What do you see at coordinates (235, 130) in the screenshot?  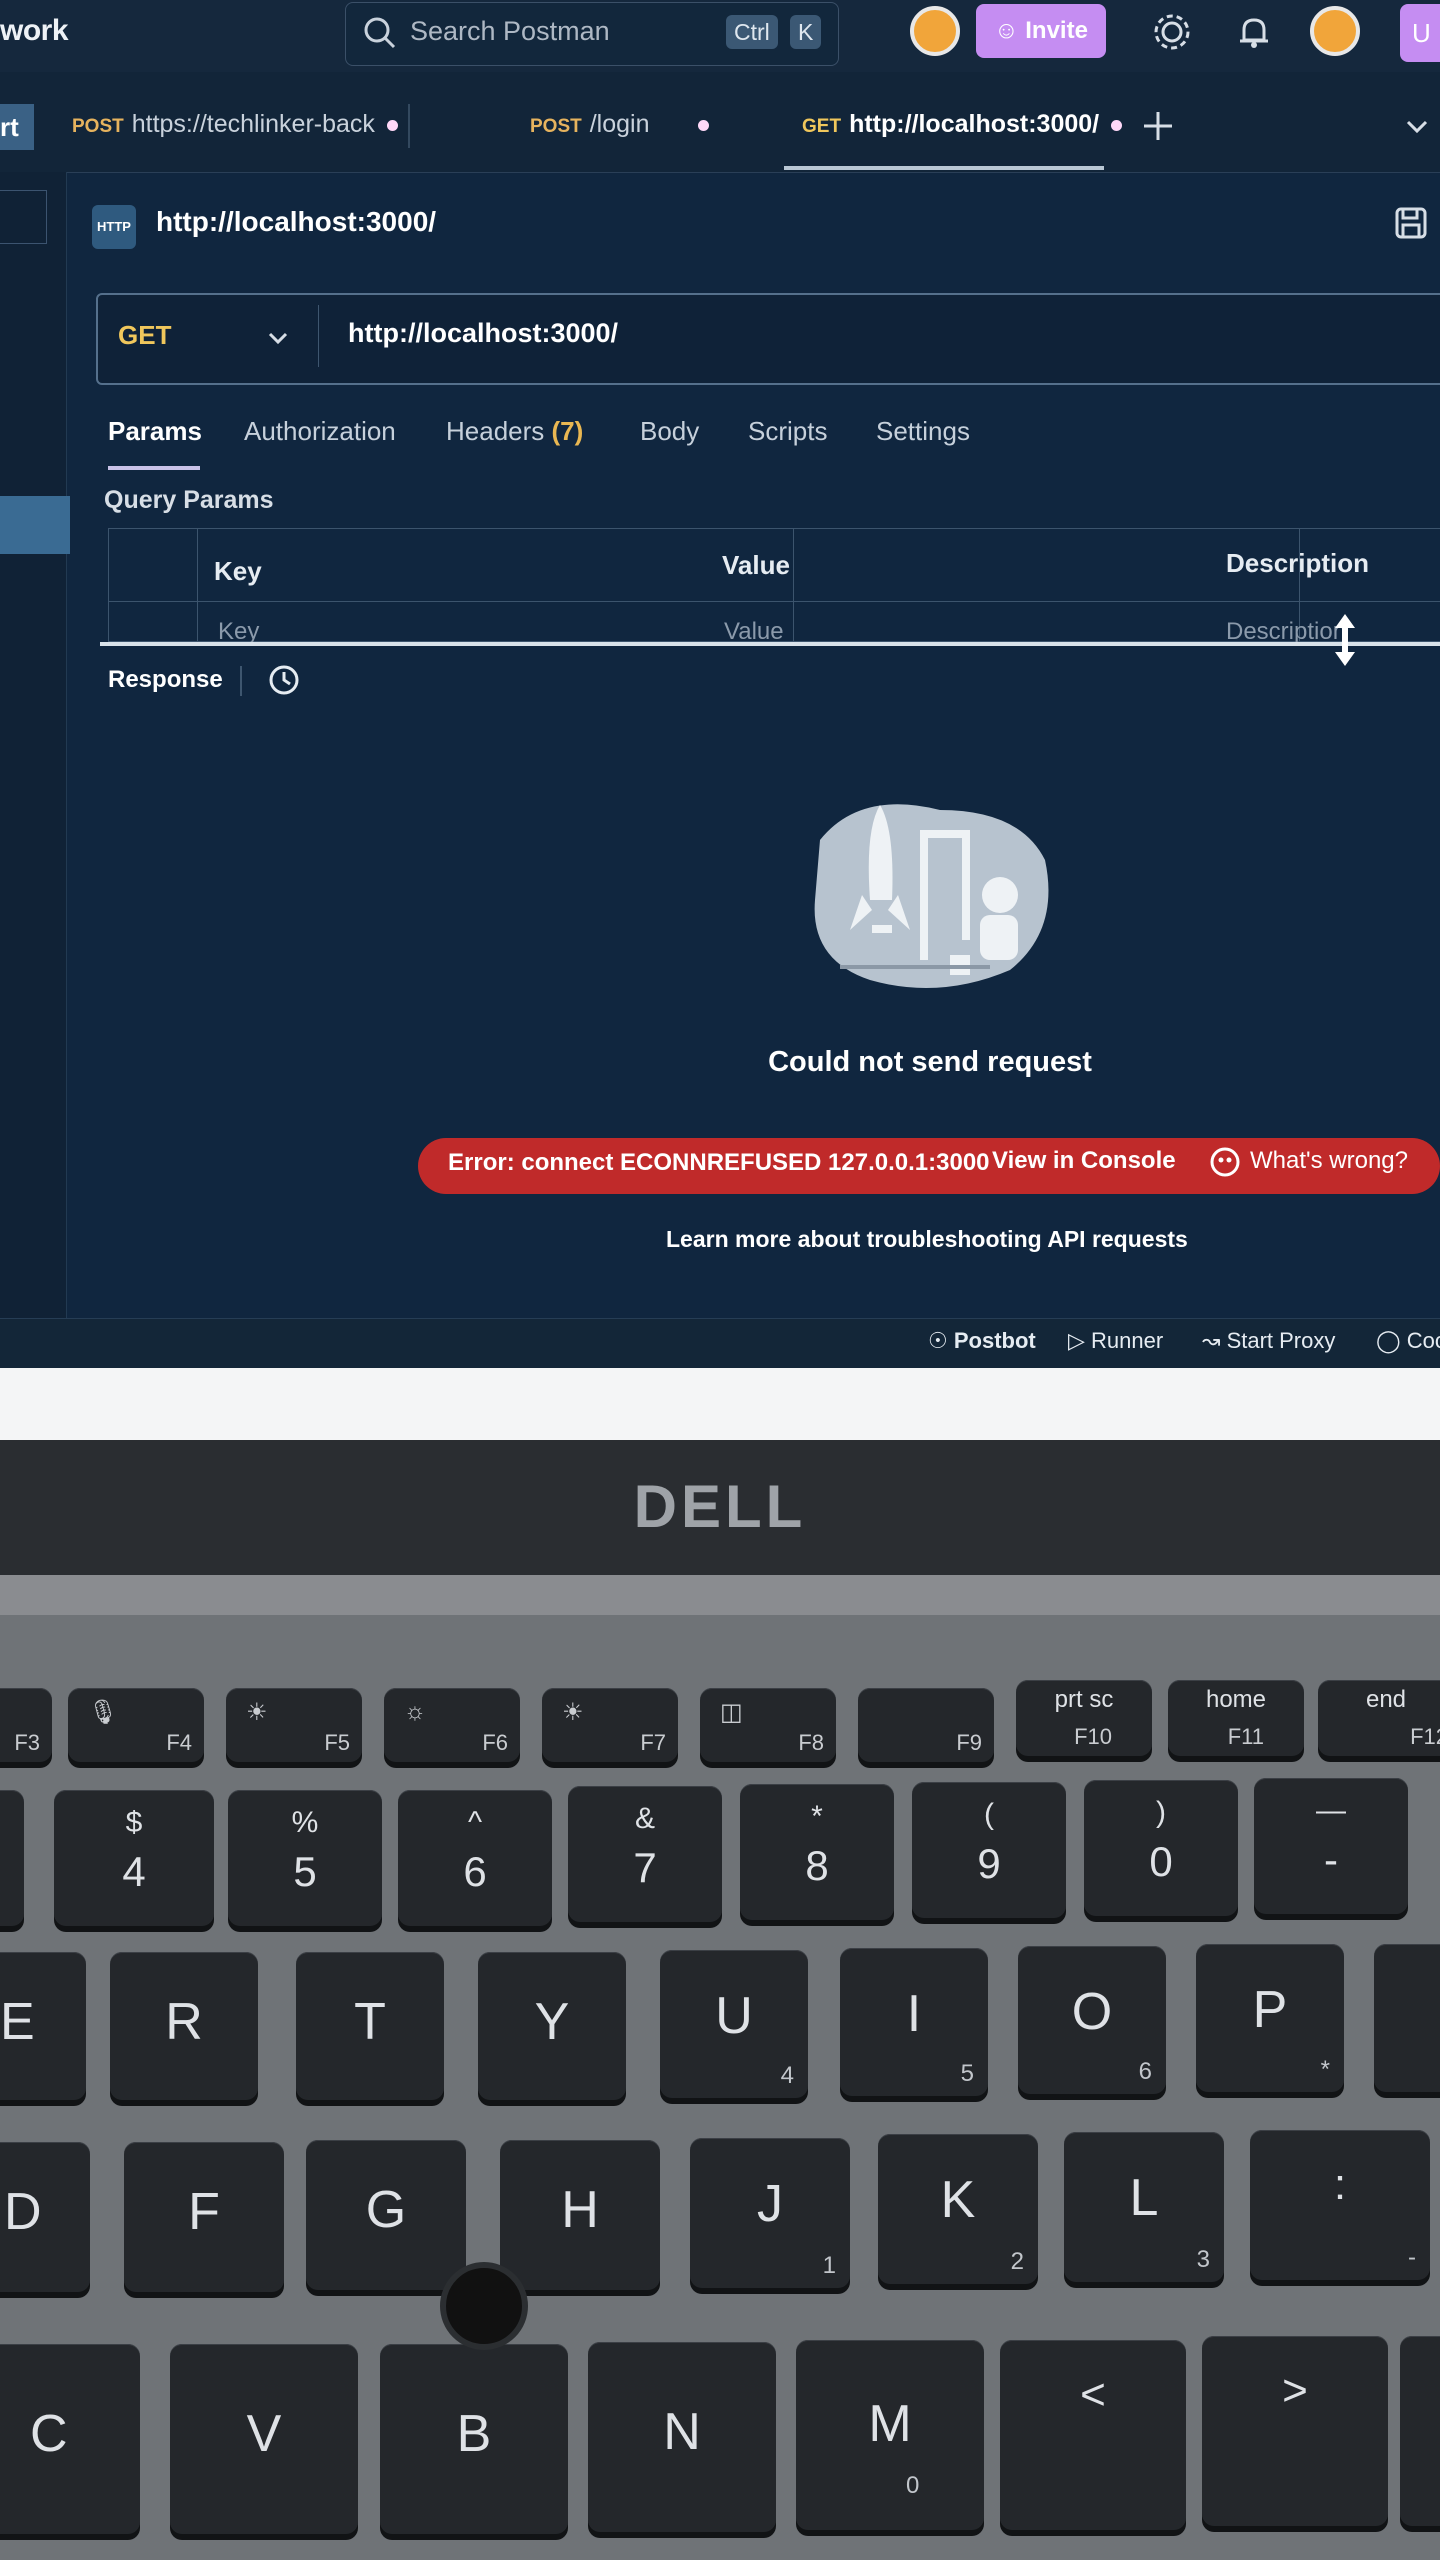 I see `tab-post-techlinker: POST https://techlinker-back` at bounding box center [235, 130].